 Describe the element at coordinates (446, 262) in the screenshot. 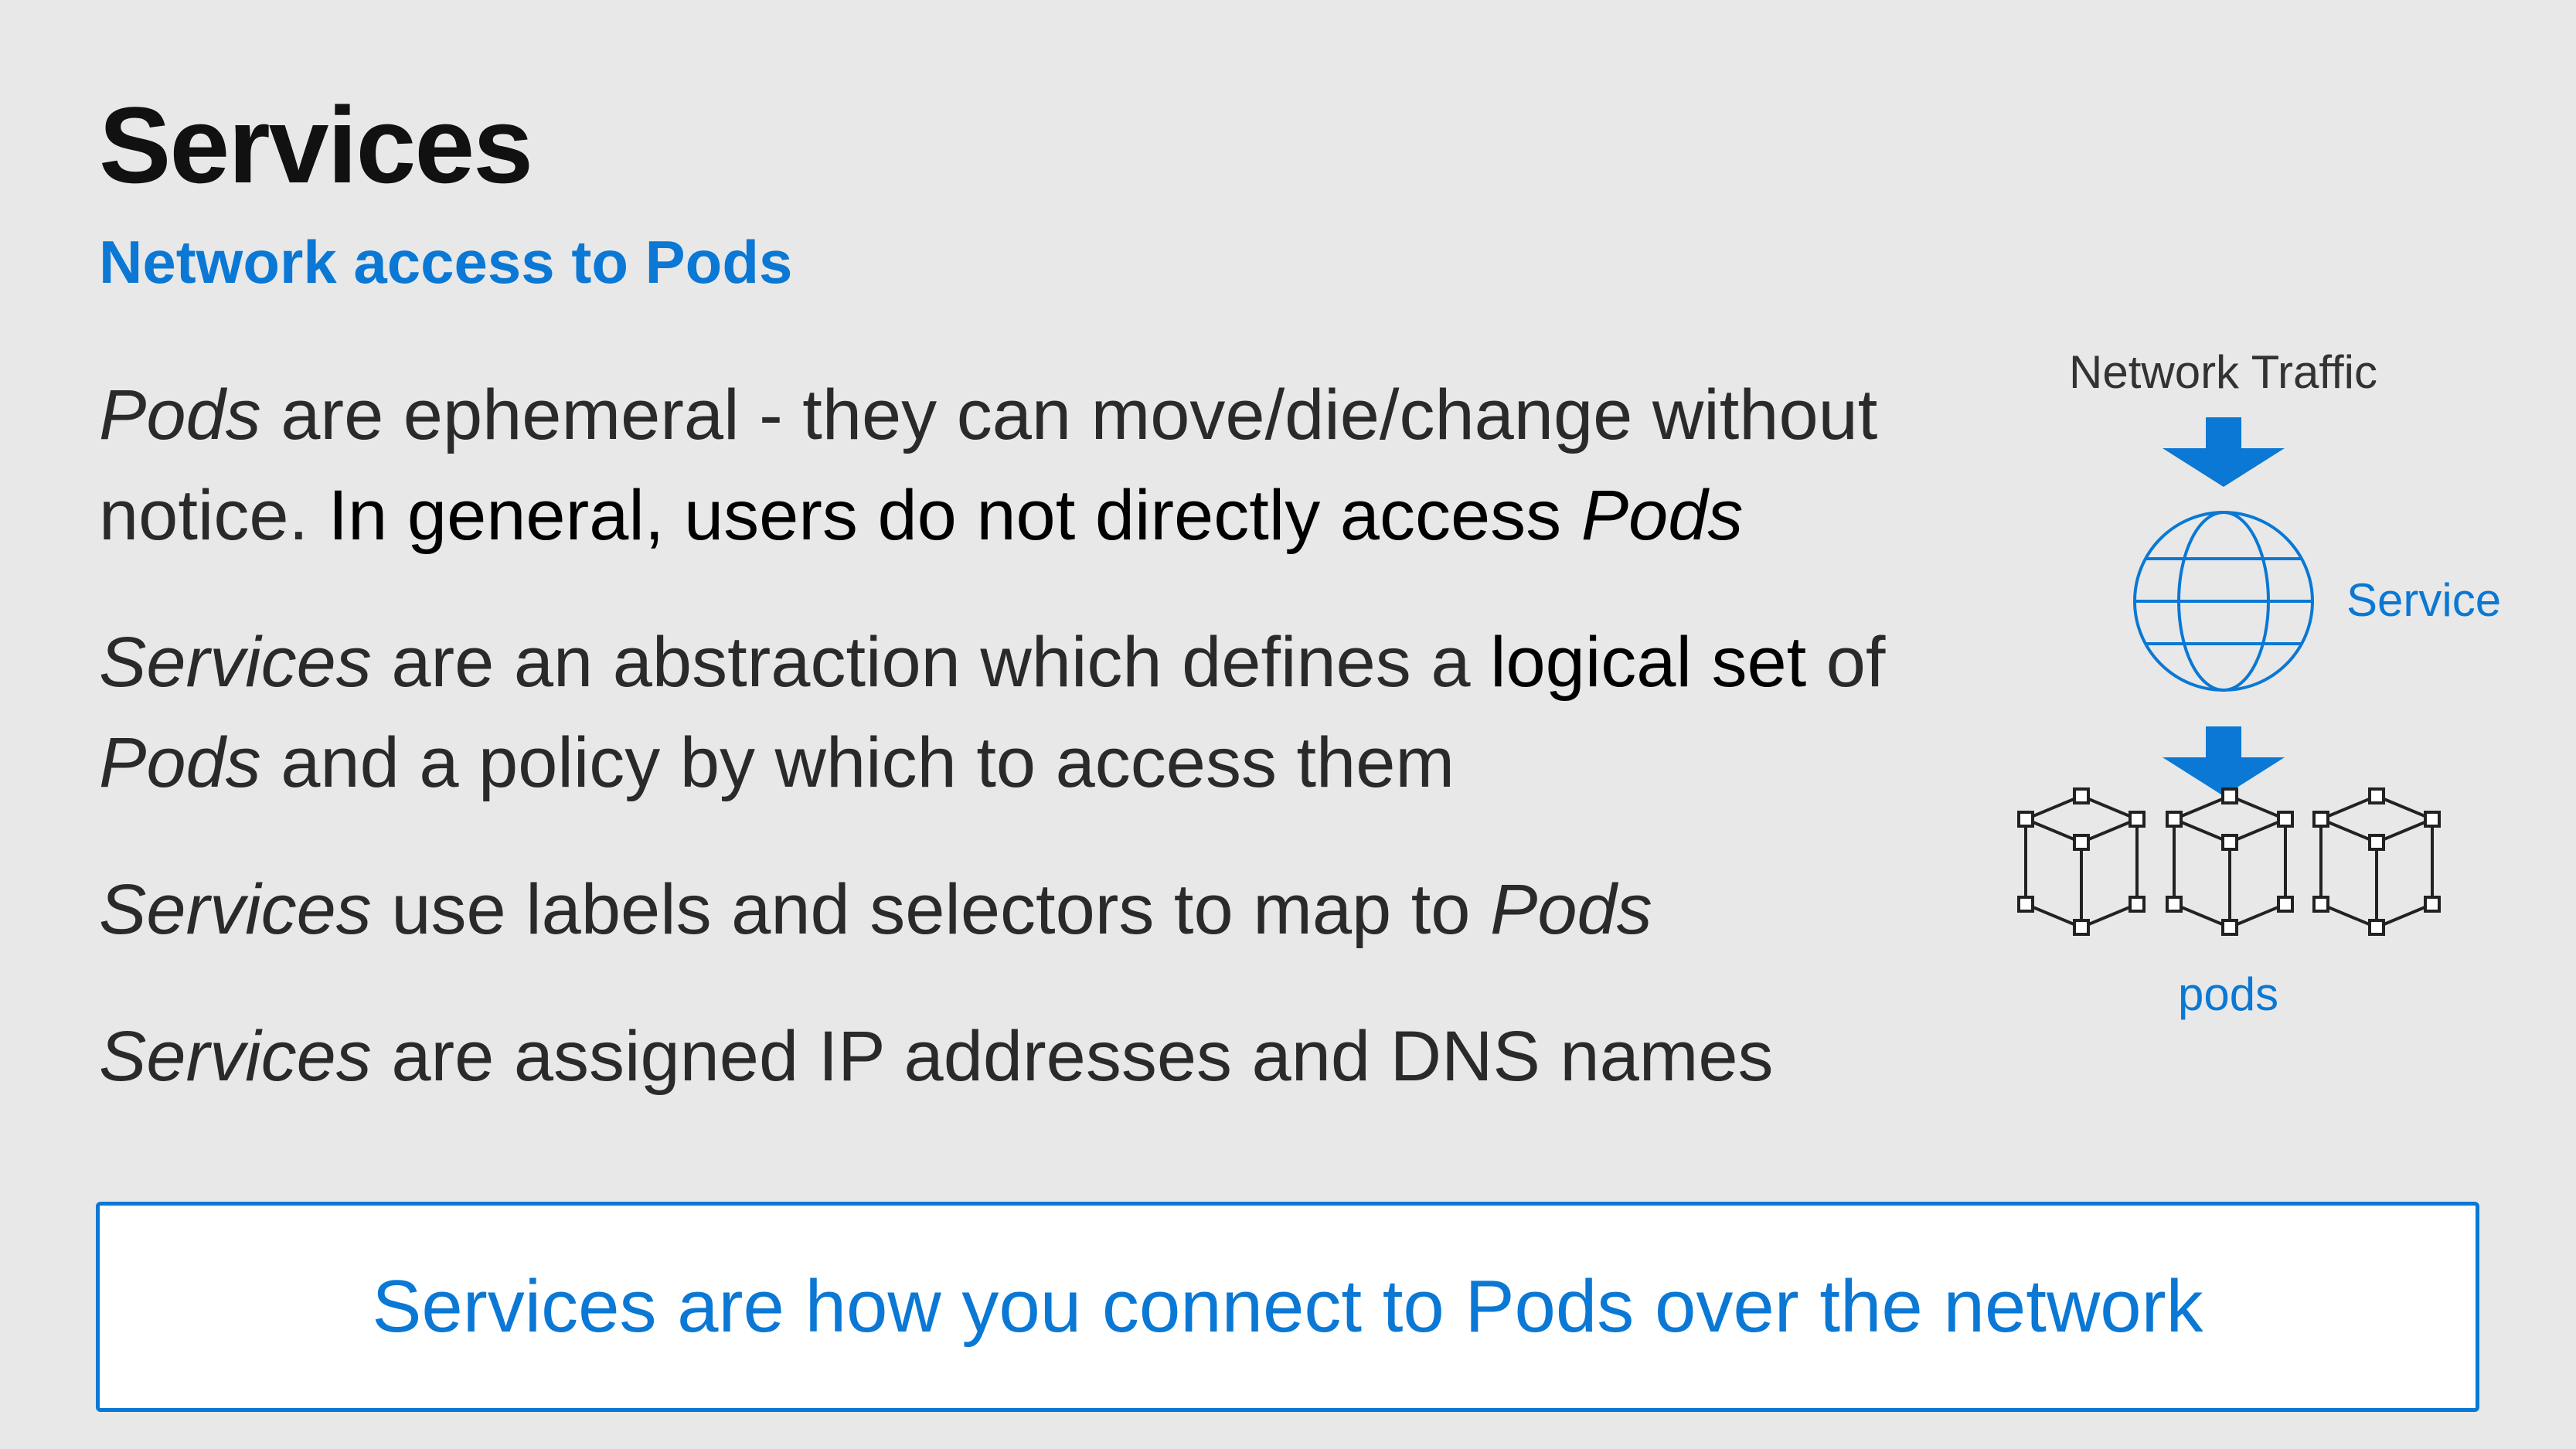

I see `slide-subtitle: Network access to Pods` at that location.